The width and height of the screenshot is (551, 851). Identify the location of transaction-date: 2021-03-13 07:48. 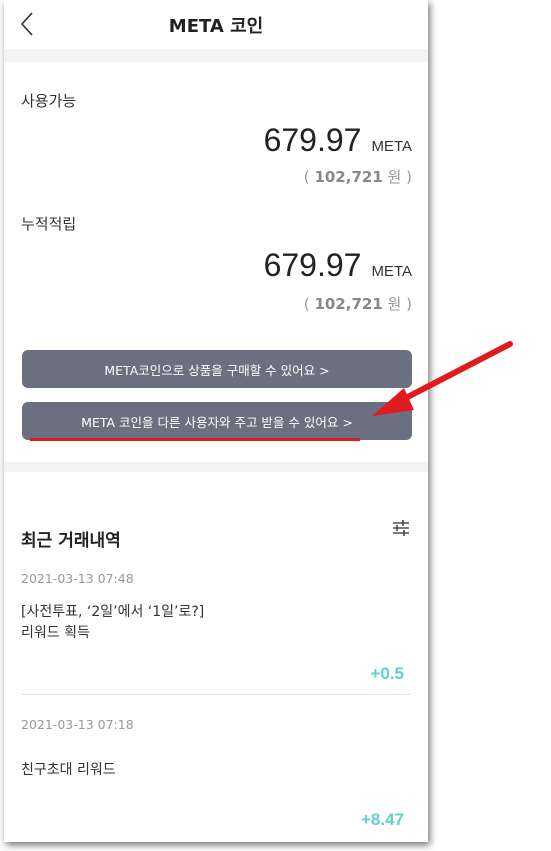
(77, 578).